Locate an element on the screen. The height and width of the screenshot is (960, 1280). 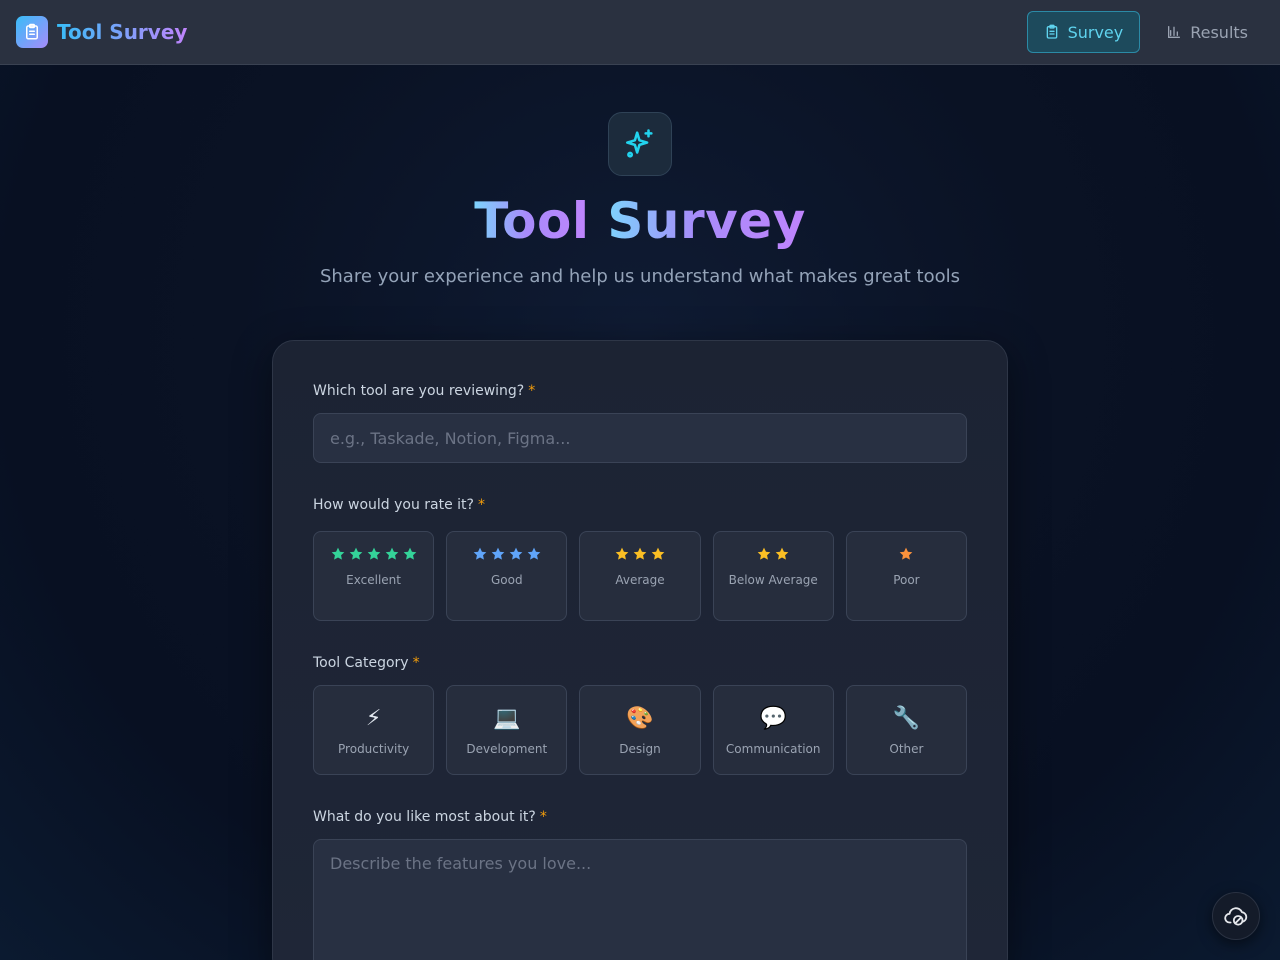
tool-question-text: Which tool are you reviewing? is located at coordinates (419, 391).